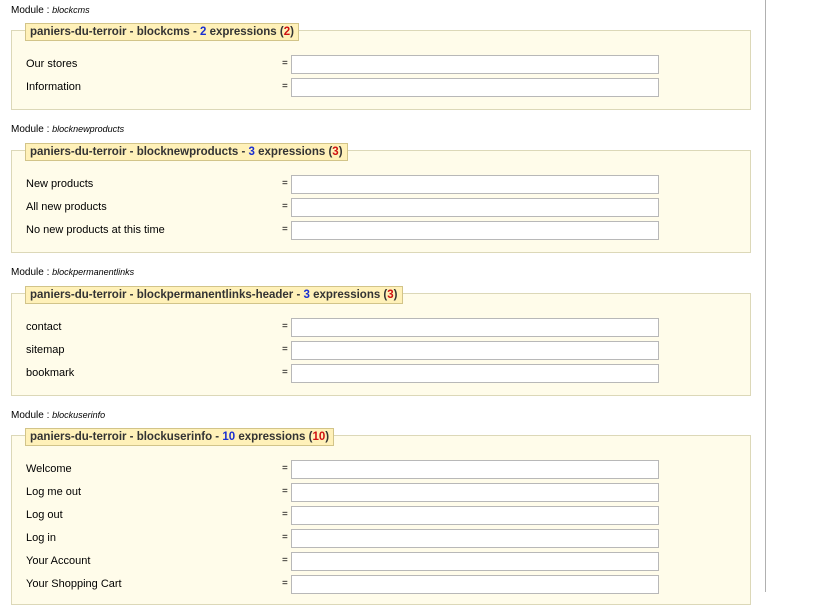  I want to click on translation-row: Information =, so click(381, 87).